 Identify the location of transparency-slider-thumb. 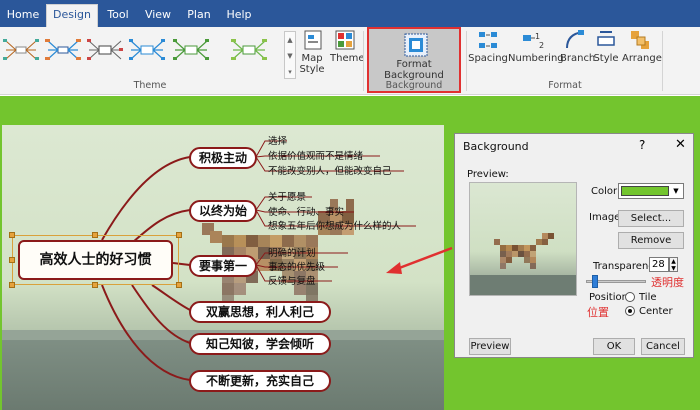
(595, 281).